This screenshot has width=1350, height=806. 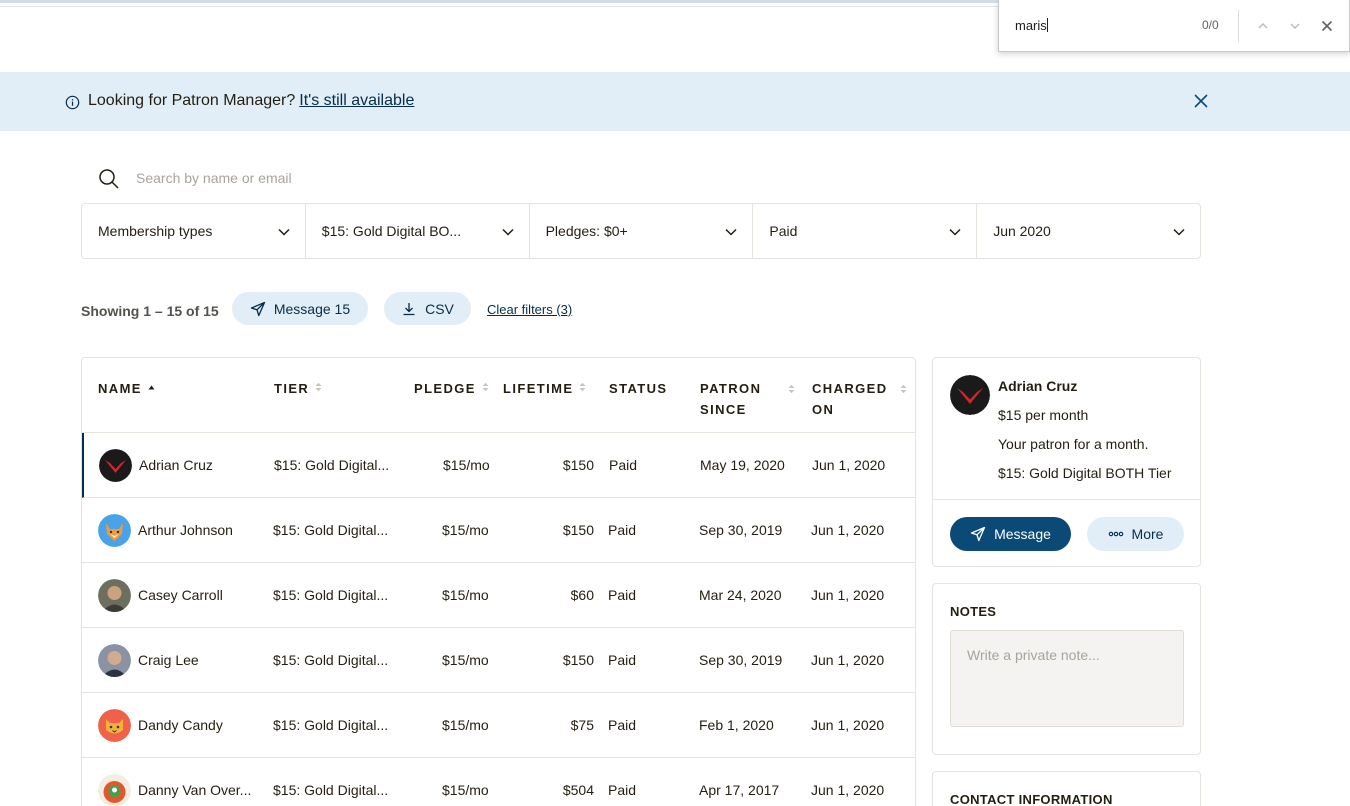 I want to click on column-header-pledge: PLEDGE, so click(x=451, y=388).